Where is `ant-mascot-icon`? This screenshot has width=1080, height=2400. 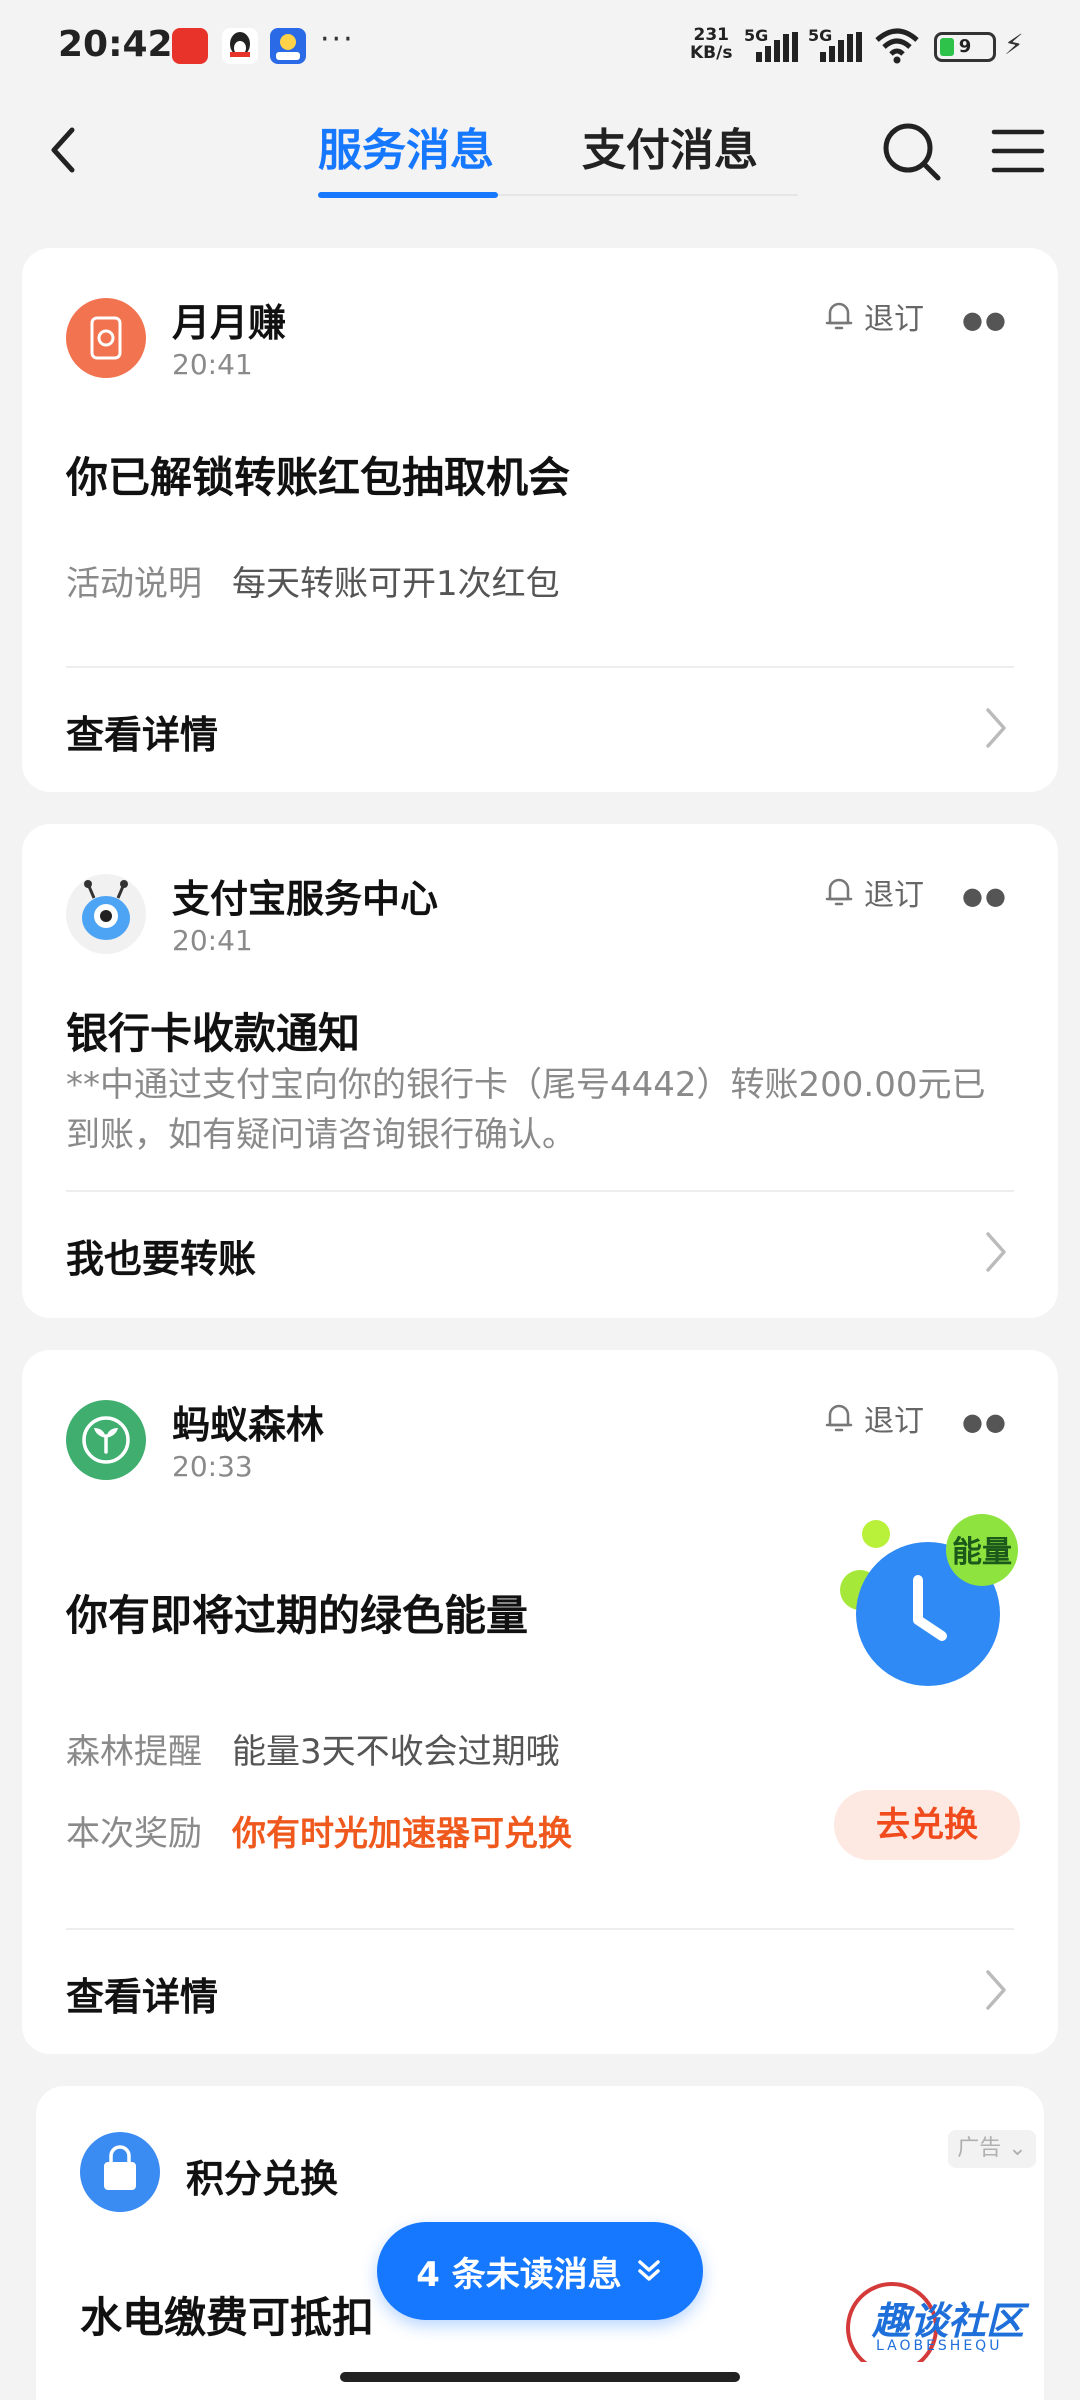
ant-mascot-icon is located at coordinates (106, 910).